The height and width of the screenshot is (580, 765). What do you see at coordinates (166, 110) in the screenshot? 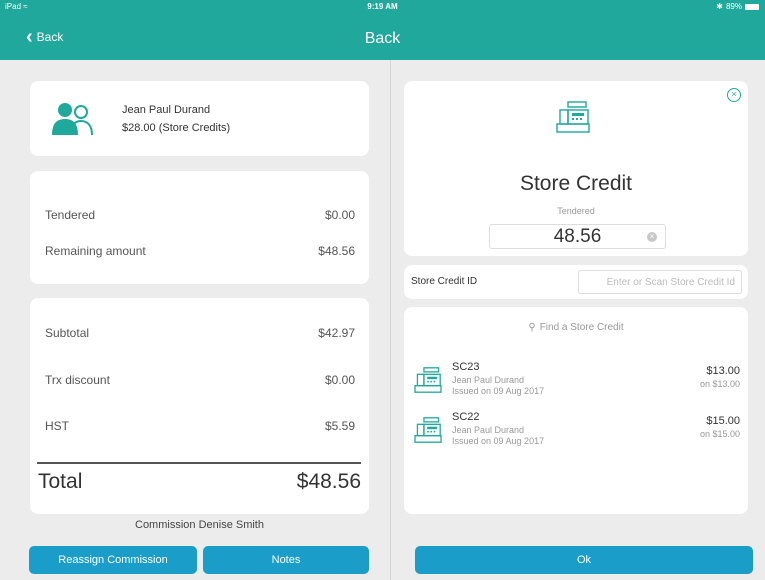
I see `customer-name: Jean Paul Durand` at bounding box center [166, 110].